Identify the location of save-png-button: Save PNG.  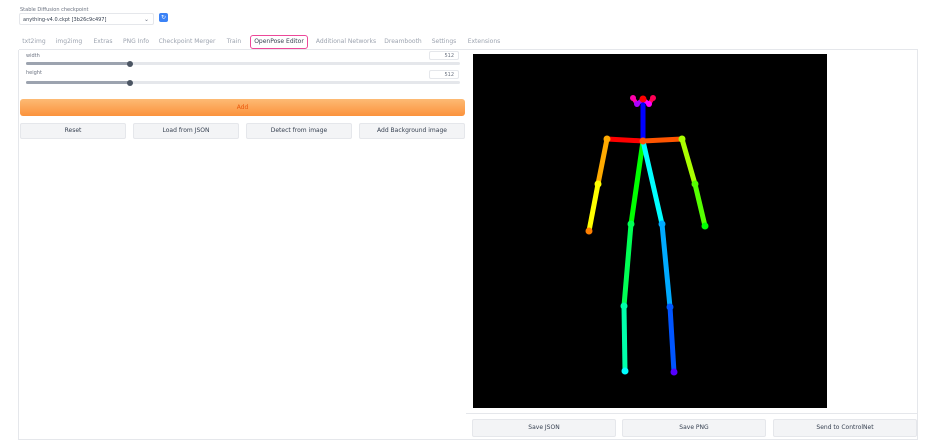
(694, 428).